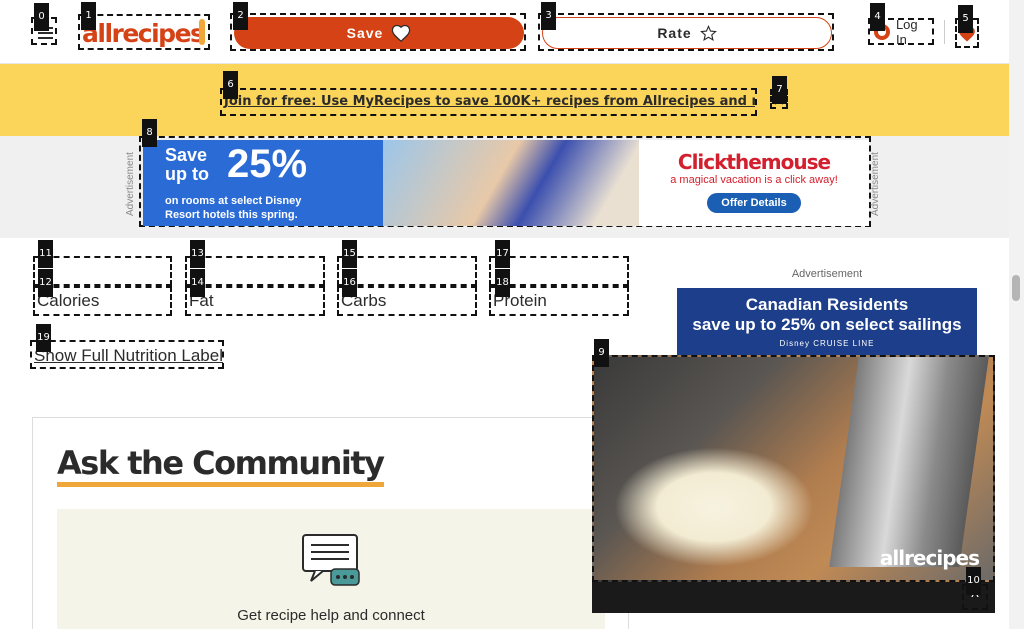 This screenshot has height=629, width=1024. Describe the element at coordinates (240, 16) in the screenshot. I see `marker-badge: 2` at that location.